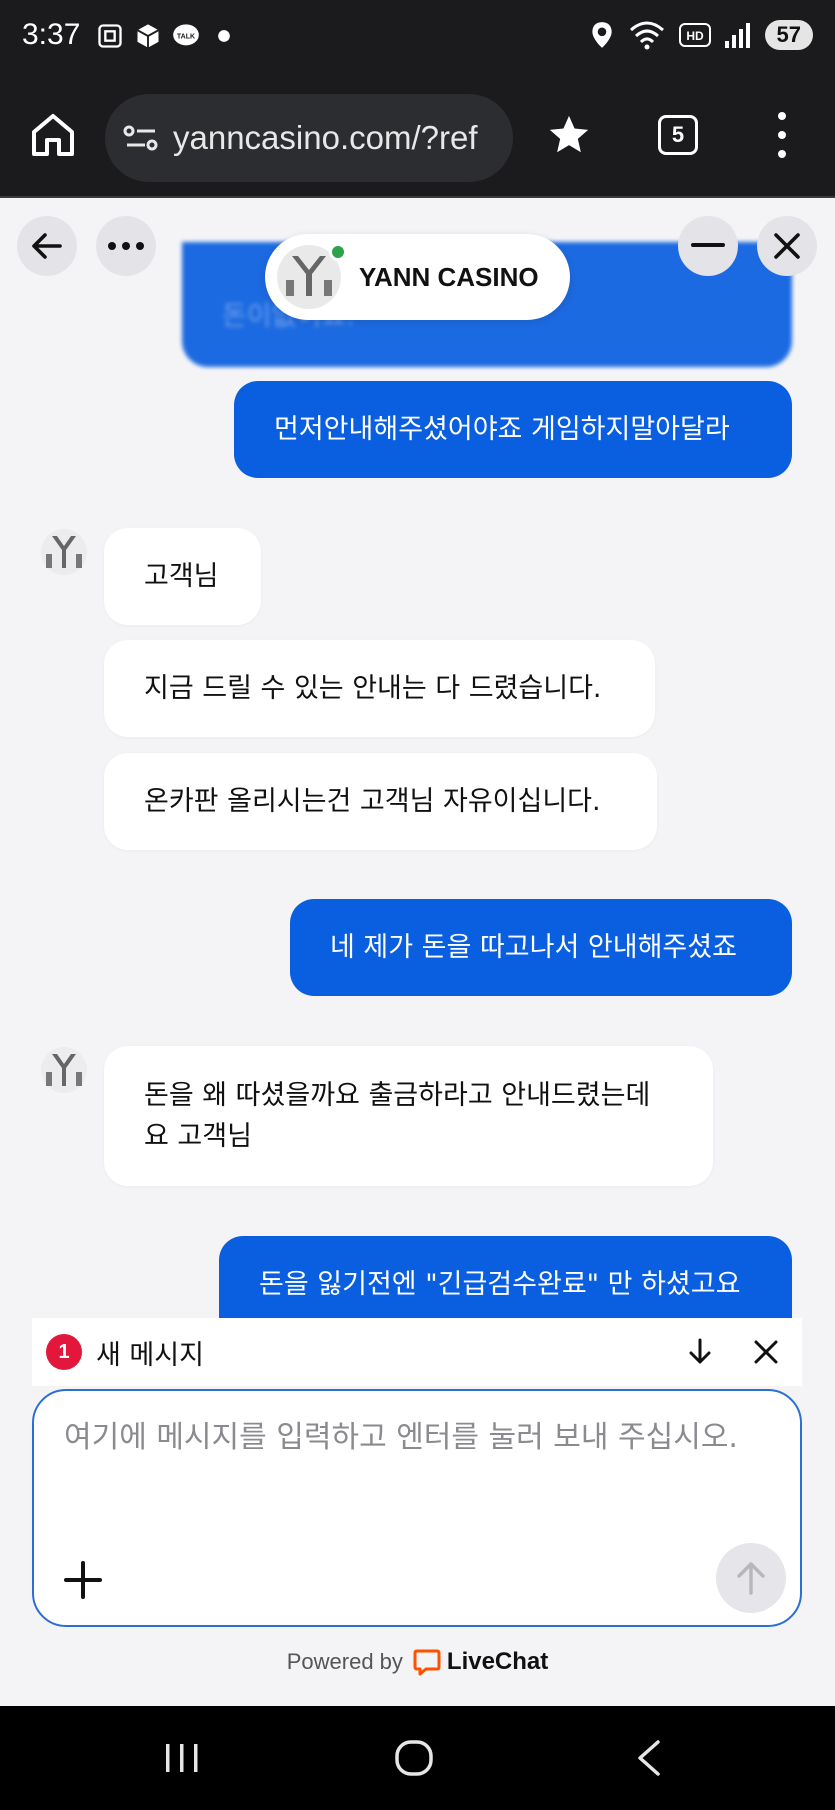 This screenshot has width=835, height=1810. I want to click on bookmark-star-icon, so click(569, 135).